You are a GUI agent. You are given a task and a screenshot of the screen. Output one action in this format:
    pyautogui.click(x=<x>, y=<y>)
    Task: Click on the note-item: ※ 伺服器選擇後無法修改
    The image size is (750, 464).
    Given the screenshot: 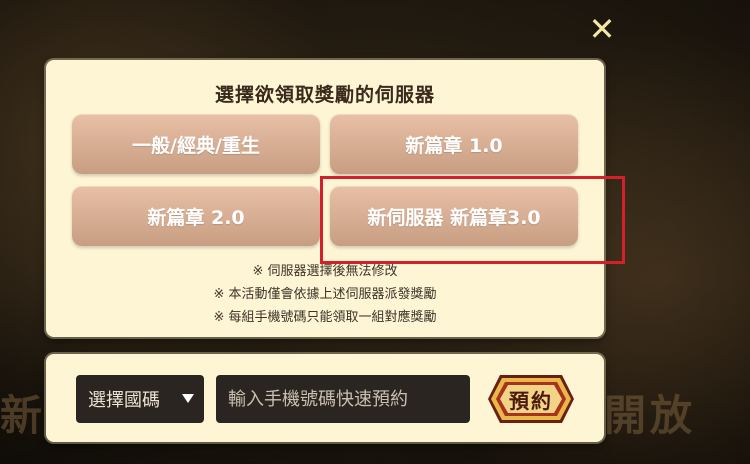 What is the action you would take?
    pyautogui.click(x=325, y=271)
    